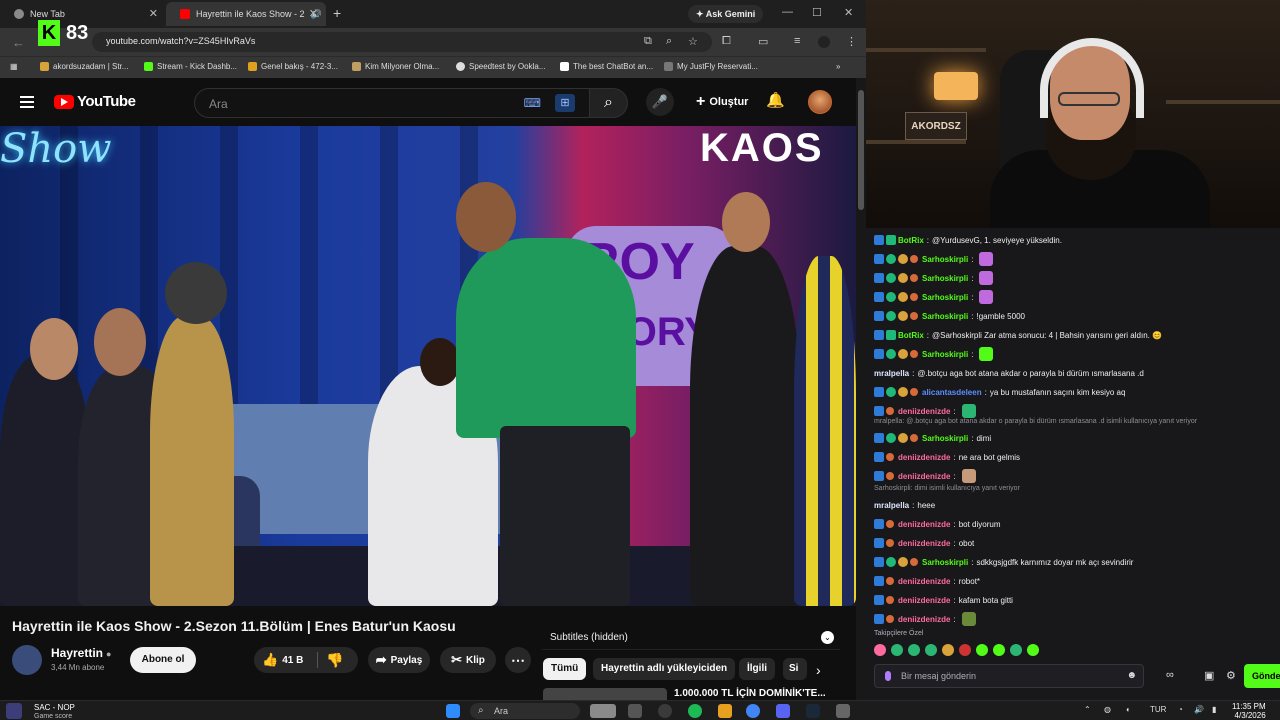 Image resolution: width=1280 pixels, height=720 pixels. Describe the element at coordinates (763, 41) in the screenshot. I see `sidepanel-icon: ▭` at that location.